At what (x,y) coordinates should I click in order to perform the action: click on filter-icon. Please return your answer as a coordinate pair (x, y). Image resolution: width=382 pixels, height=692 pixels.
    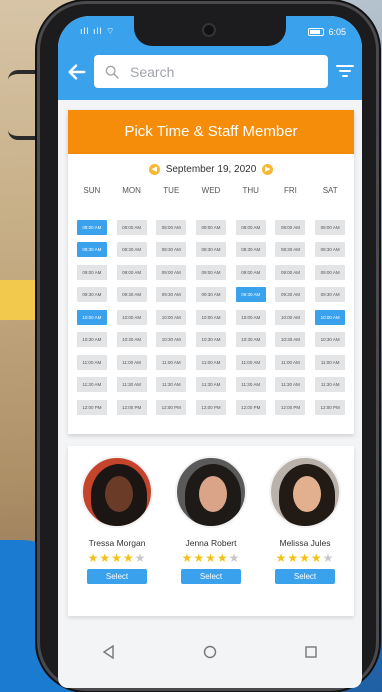
    Looking at the image, I should click on (345, 71).